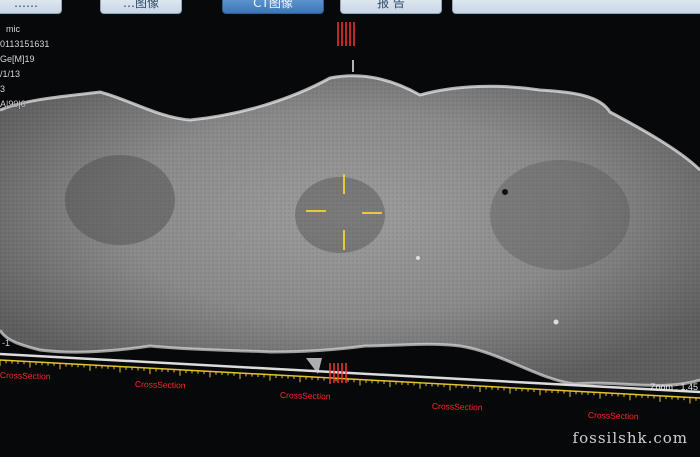 The width and height of the screenshot is (700, 457). What do you see at coordinates (457, 406) in the screenshot?
I see `cross-section-label-4: CrossSection` at bounding box center [457, 406].